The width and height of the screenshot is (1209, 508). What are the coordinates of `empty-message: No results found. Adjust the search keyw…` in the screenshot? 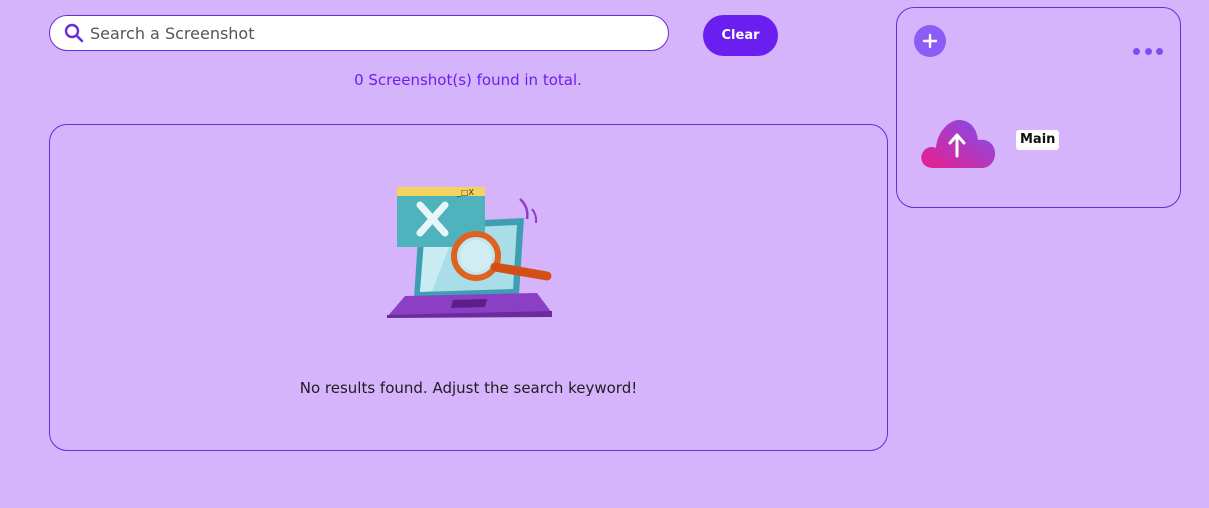 It's located at (468, 388).